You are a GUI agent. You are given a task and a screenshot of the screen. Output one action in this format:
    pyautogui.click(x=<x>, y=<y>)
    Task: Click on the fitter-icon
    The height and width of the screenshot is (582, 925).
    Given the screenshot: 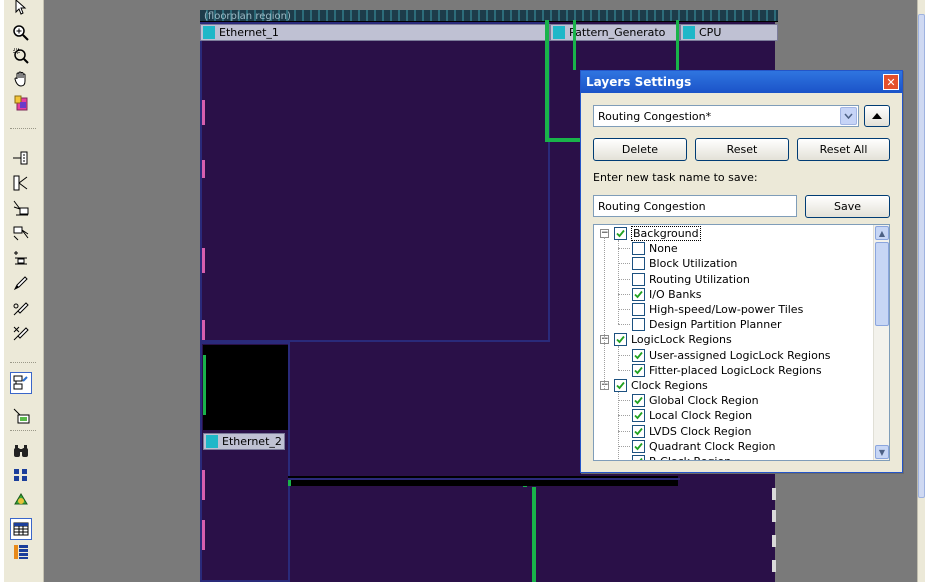 What is the action you would take?
    pyautogui.click(x=21, y=499)
    